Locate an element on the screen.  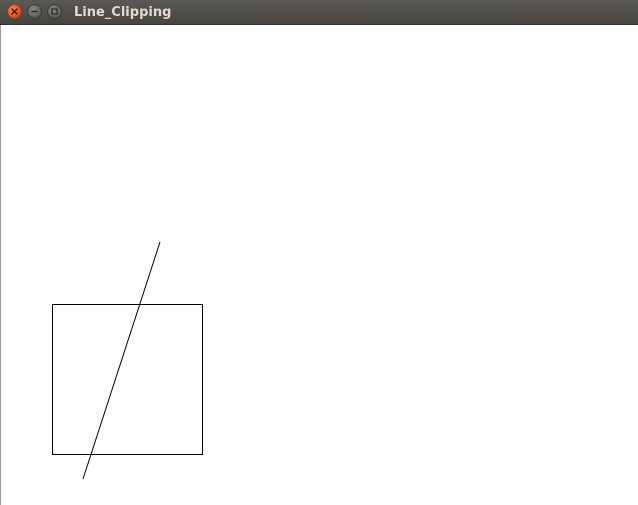
line-segment is located at coordinates (121, 360).